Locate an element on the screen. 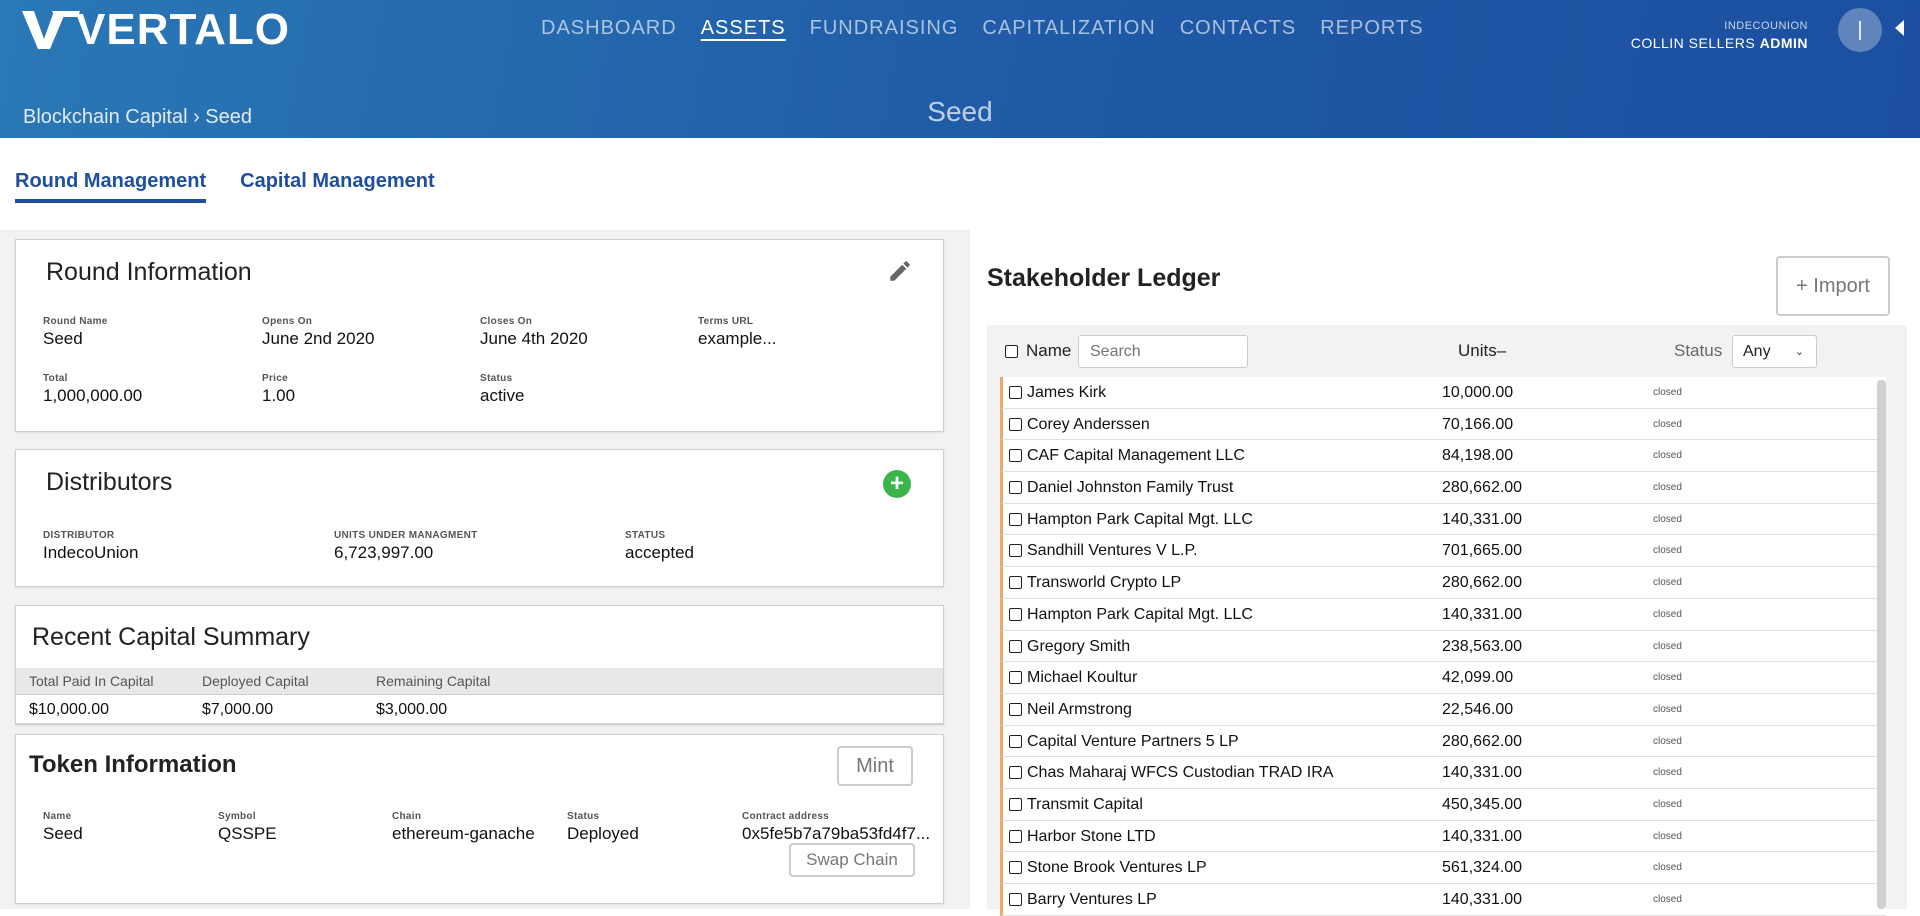  vertalo-logo: VERTALO is located at coordinates (156, 29).